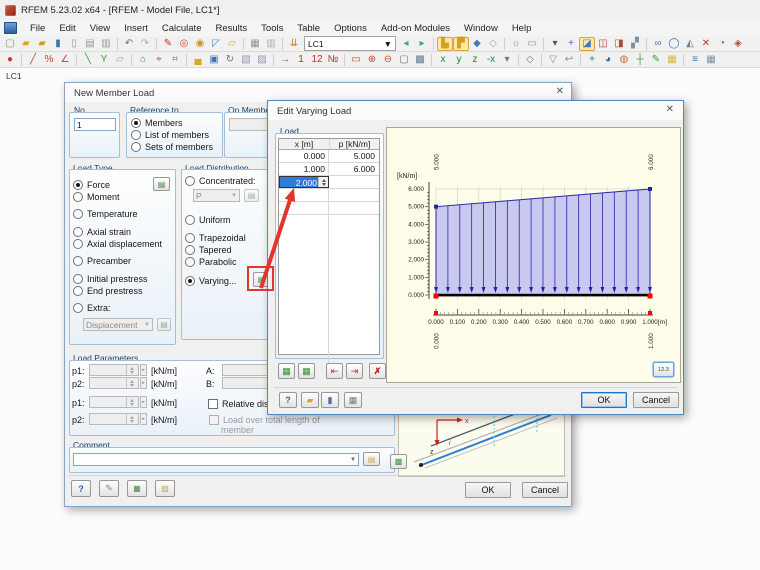 This screenshot has height=570, width=760. What do you see at coordinates (106, 44) in the screenshot?
I see `print-preview-icon: ▥` at bounding box center [106, 44].